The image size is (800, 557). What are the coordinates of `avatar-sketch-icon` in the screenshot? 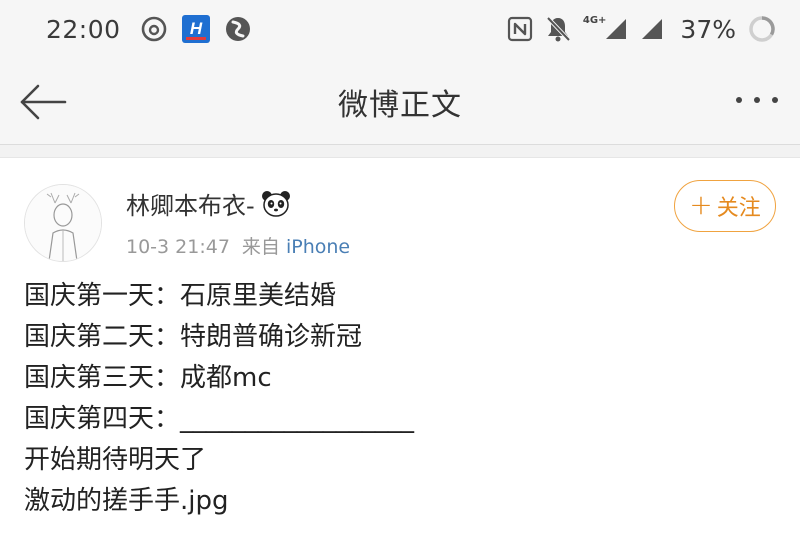 It's located at (63, 223).